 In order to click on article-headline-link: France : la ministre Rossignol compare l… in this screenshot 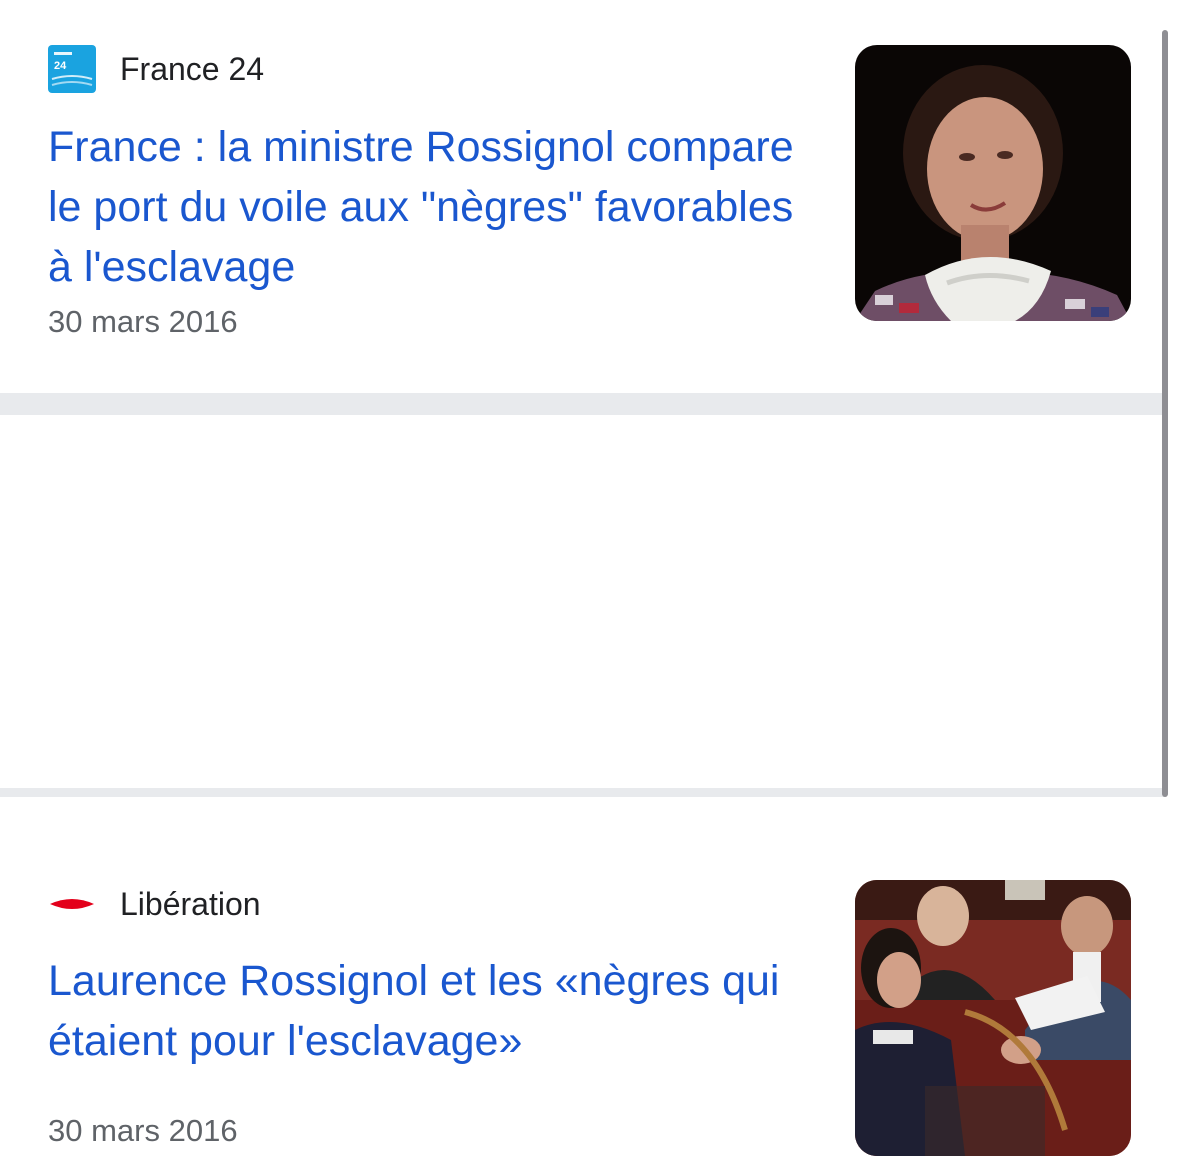, I will do `click(433, 207)`.